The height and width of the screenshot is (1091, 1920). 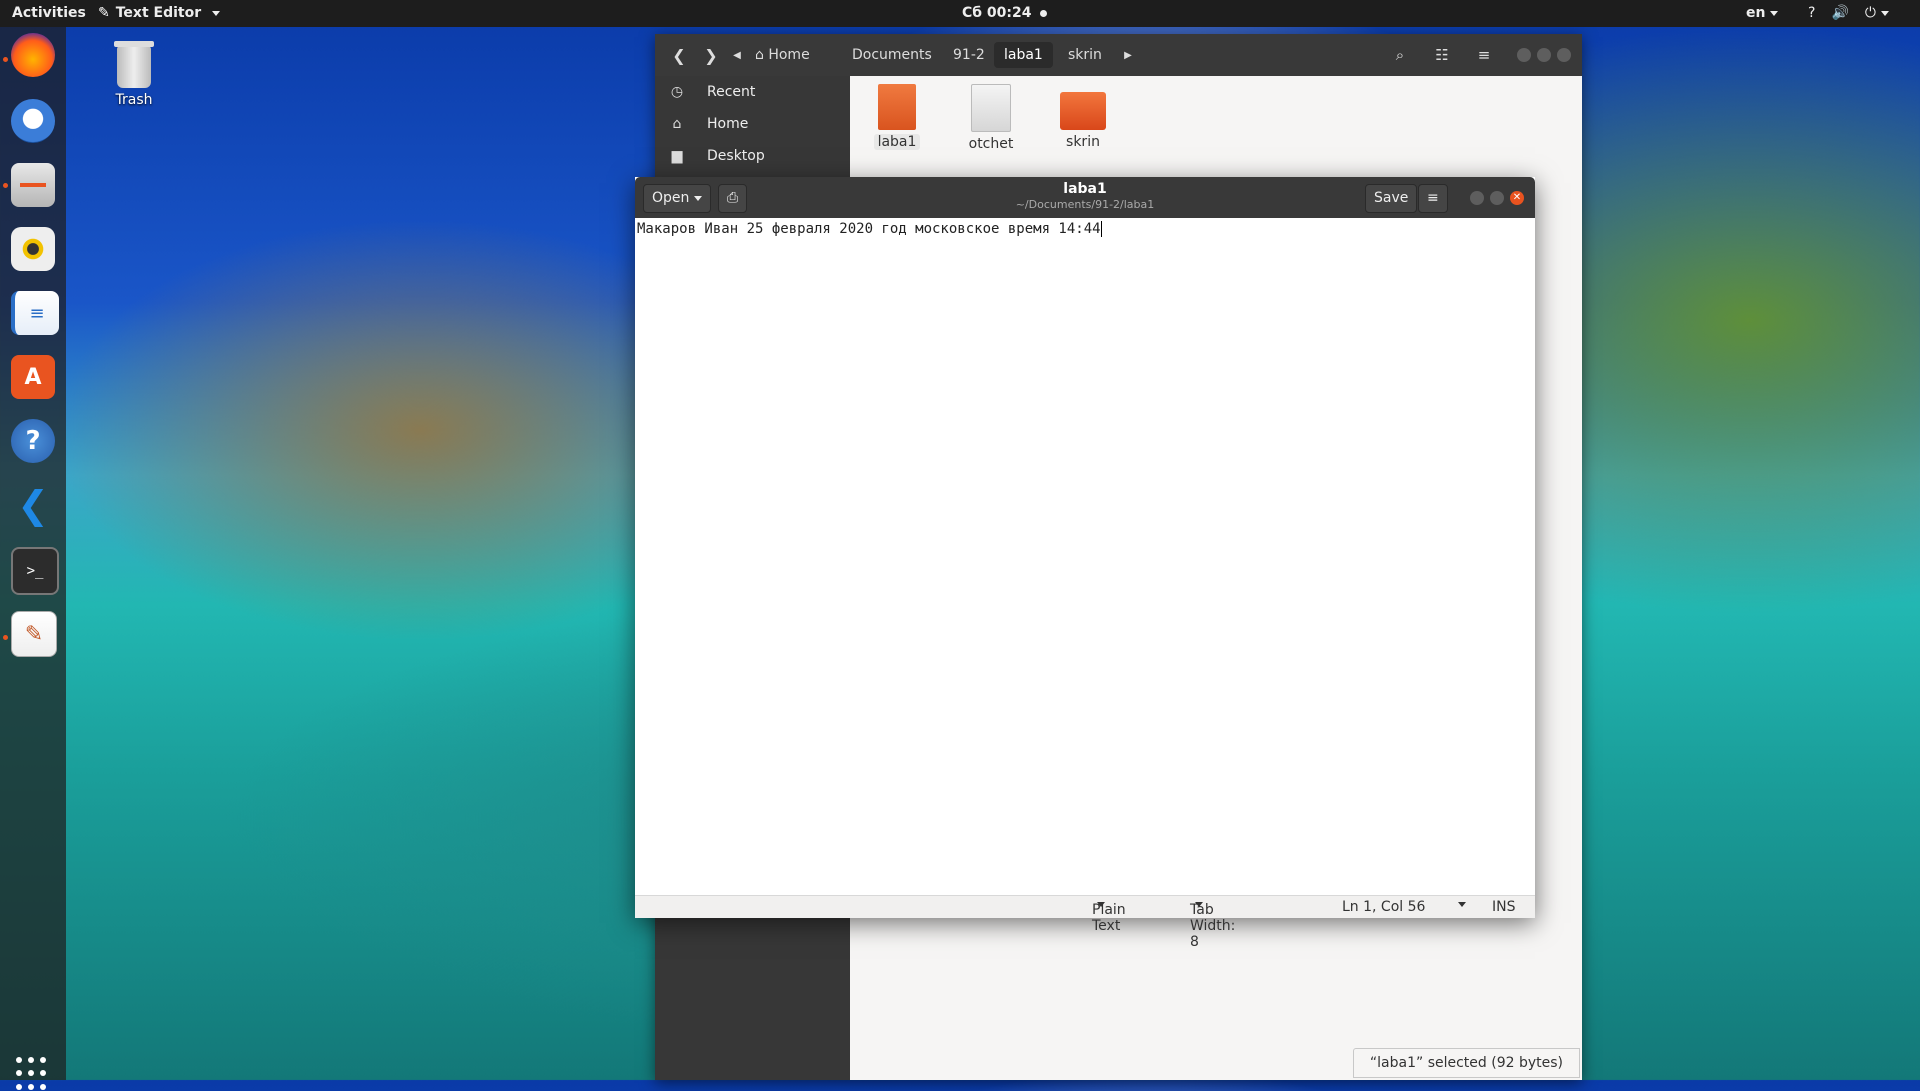 I want to click on insert-mode: INS, so click(x=1504, y=907).